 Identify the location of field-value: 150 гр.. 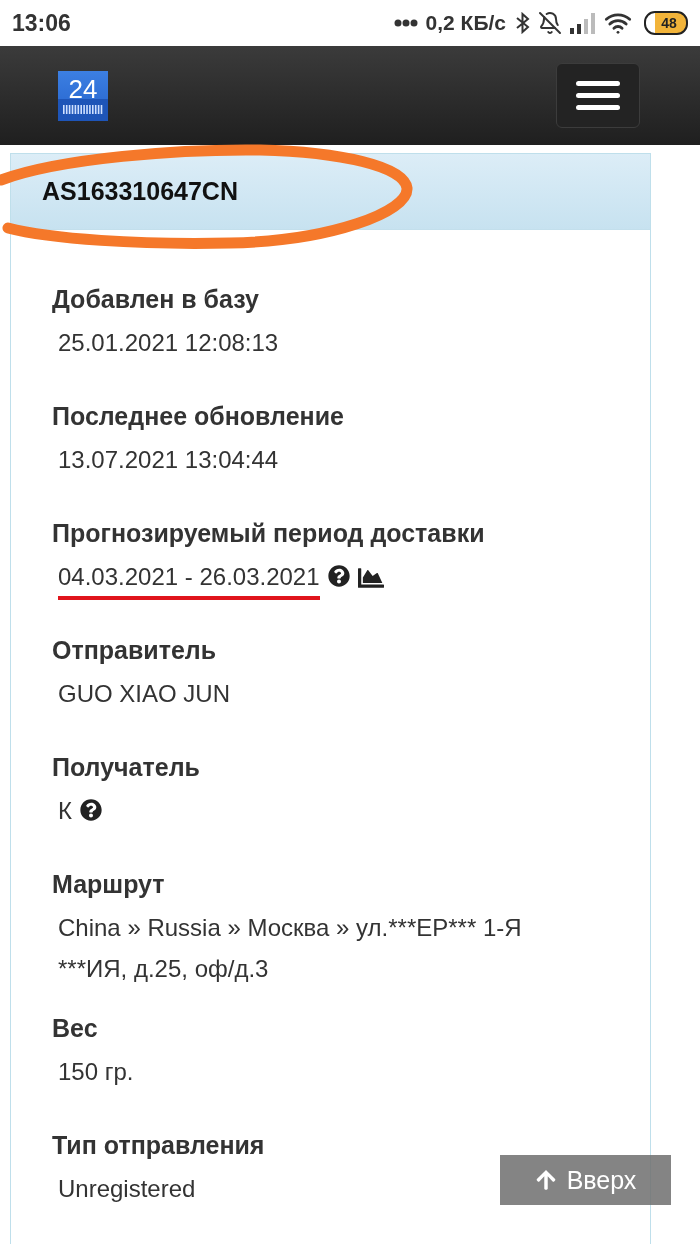
(96, 1071).